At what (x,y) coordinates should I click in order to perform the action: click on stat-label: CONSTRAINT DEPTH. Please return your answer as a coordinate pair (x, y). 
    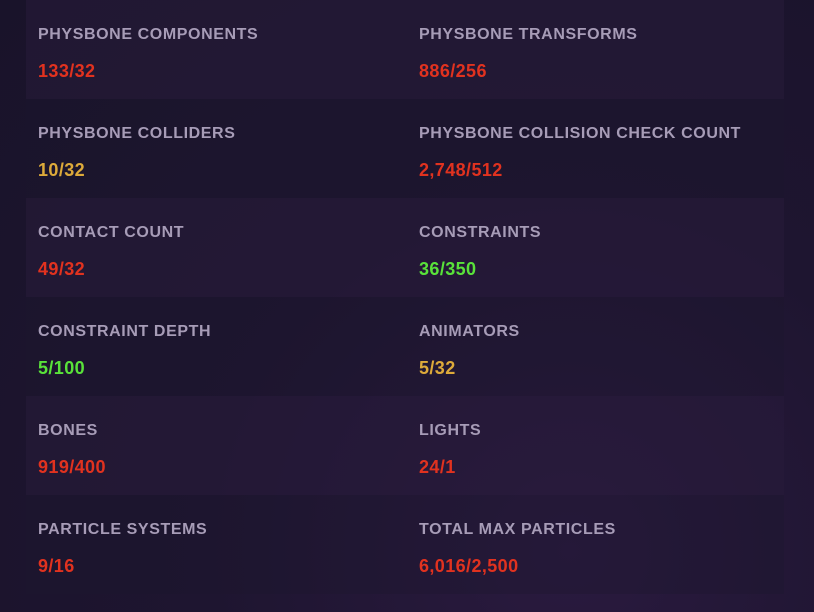
    Looking at the image, I should click on (125, 331).